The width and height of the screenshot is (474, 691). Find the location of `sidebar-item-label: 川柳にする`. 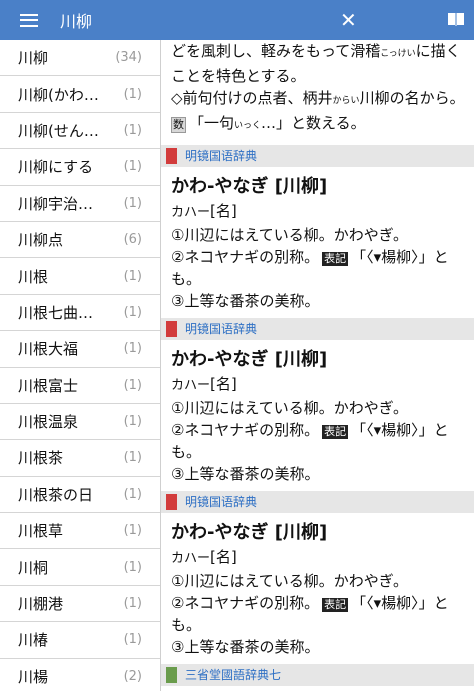

sidebar-item-label: 川柳にする is located at coordinates (56, 167).